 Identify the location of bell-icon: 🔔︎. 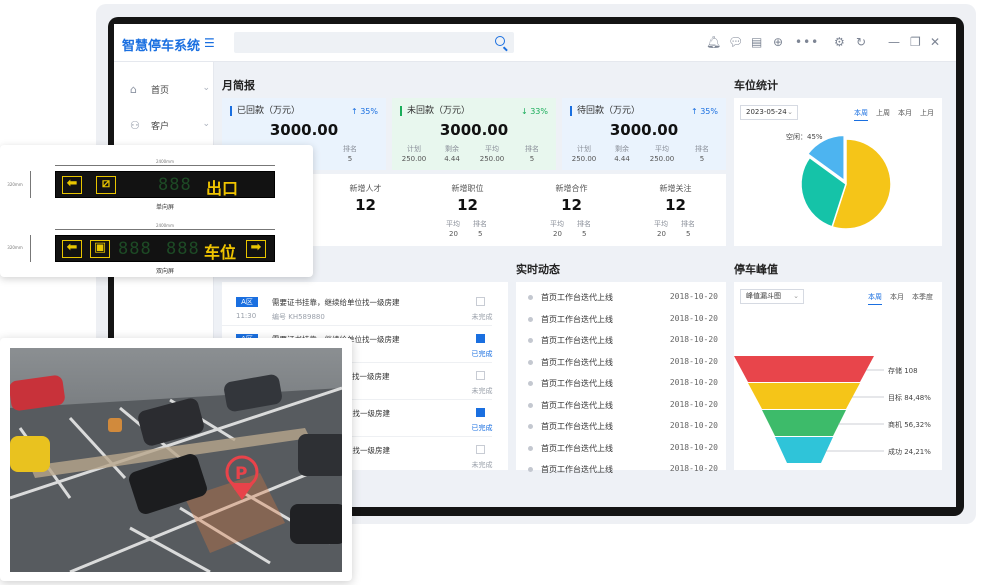
(713, 42).